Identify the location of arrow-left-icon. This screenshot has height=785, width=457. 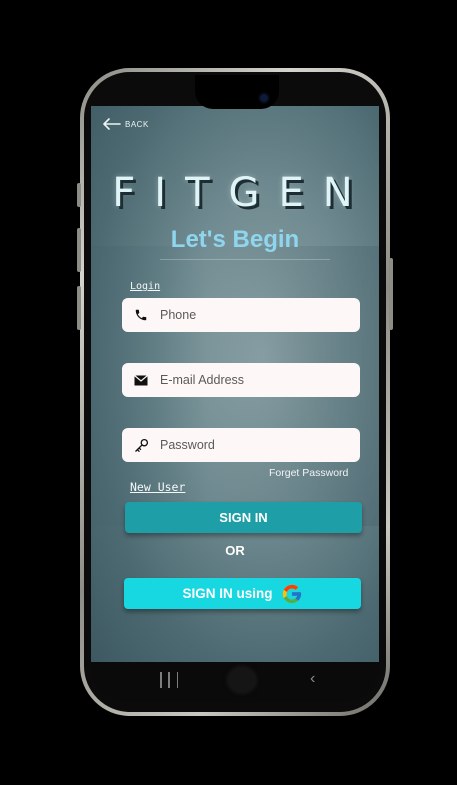
(112, 124).